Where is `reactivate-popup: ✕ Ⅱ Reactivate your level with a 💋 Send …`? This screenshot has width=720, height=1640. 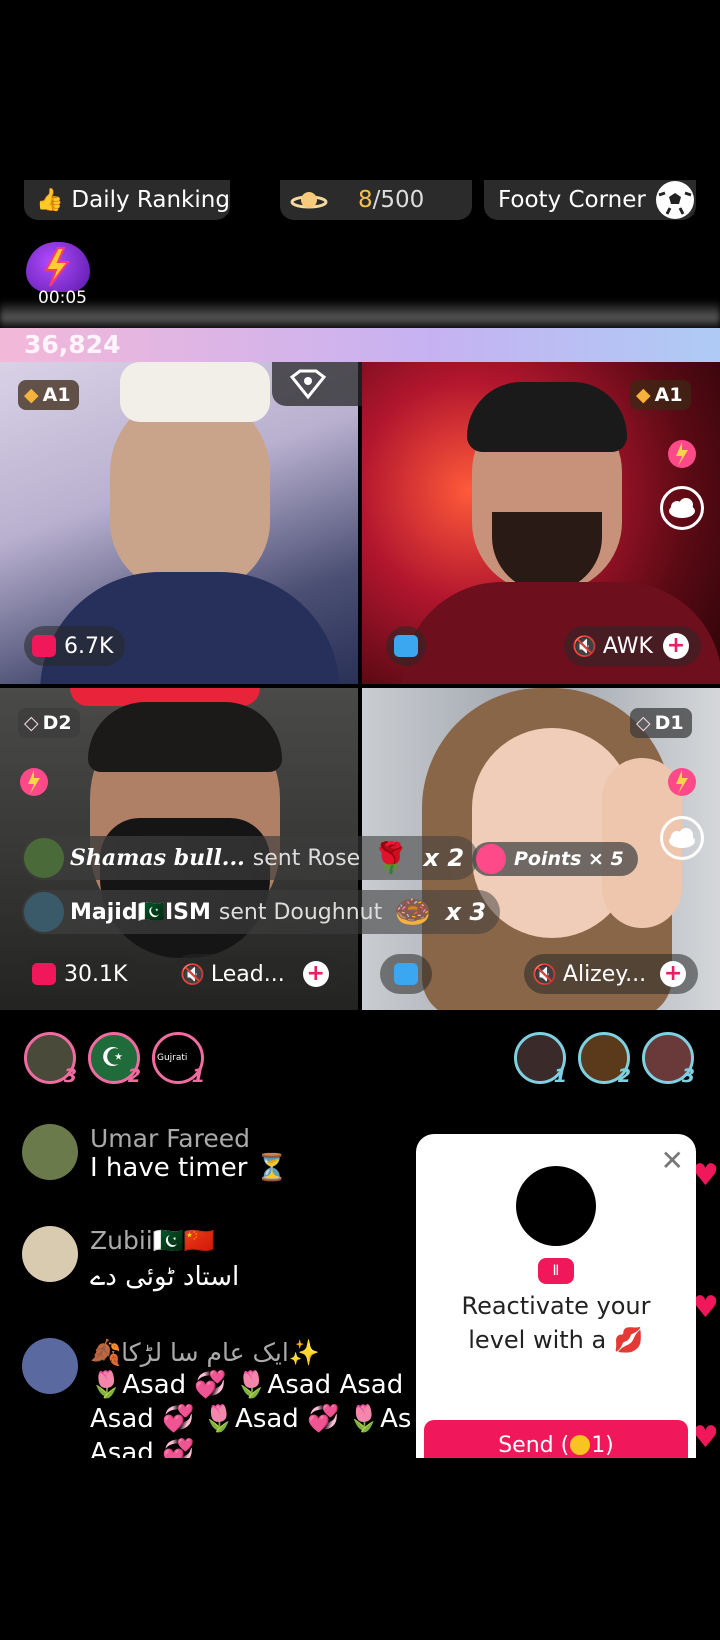
reactivate-popup: ✕ Ⅱ Reactivate your level with a 💋 Send … is located at coordinates (556, 1296).